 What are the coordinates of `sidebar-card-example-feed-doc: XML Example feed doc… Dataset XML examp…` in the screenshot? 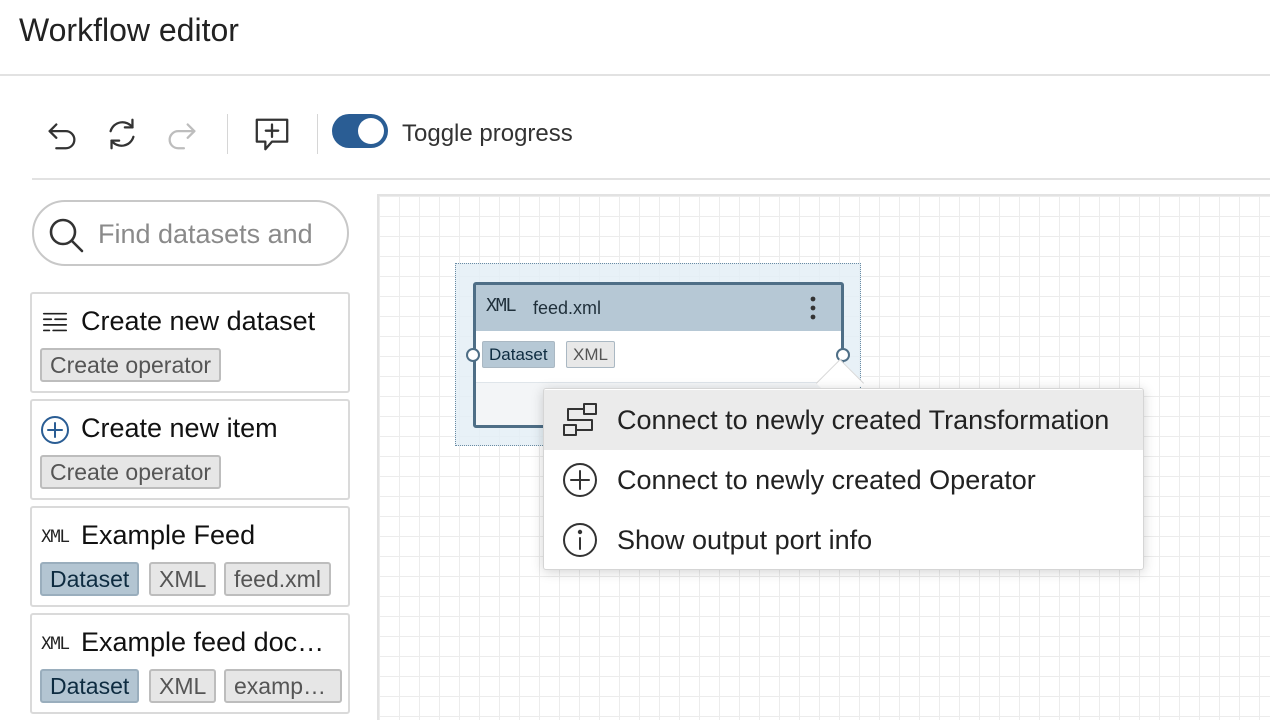 It's located at (190, 663).